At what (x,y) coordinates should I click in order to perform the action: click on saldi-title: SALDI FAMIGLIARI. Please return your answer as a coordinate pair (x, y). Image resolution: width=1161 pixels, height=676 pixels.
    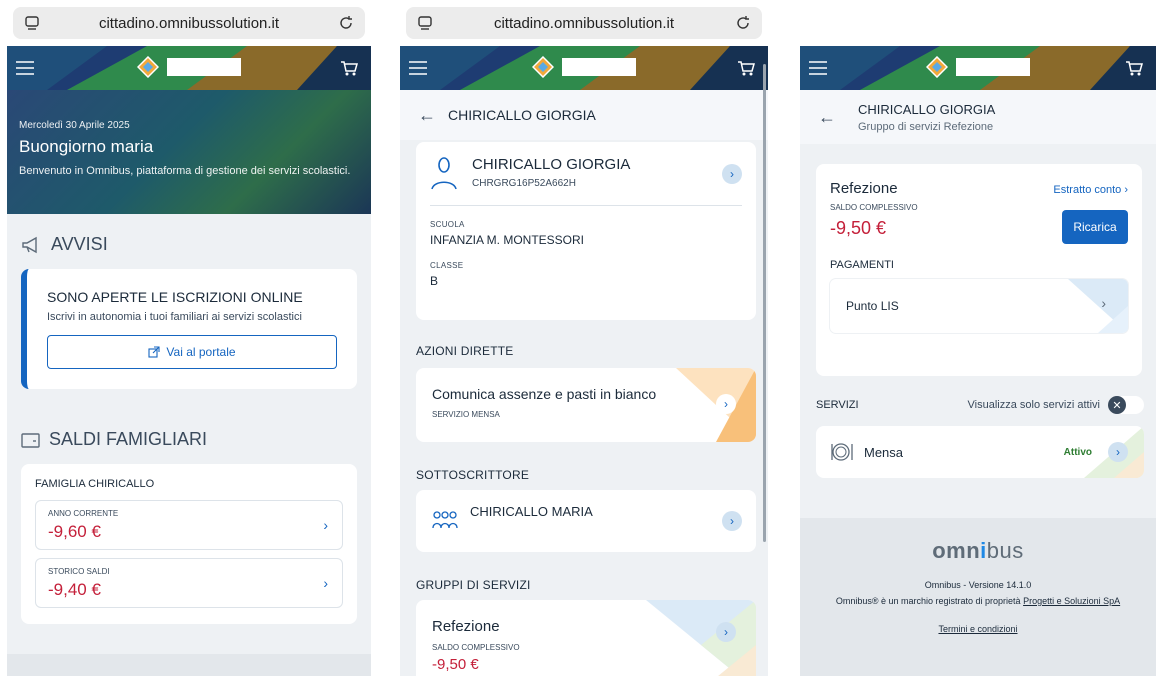
    Looking at the image, I should click on (128, 439).